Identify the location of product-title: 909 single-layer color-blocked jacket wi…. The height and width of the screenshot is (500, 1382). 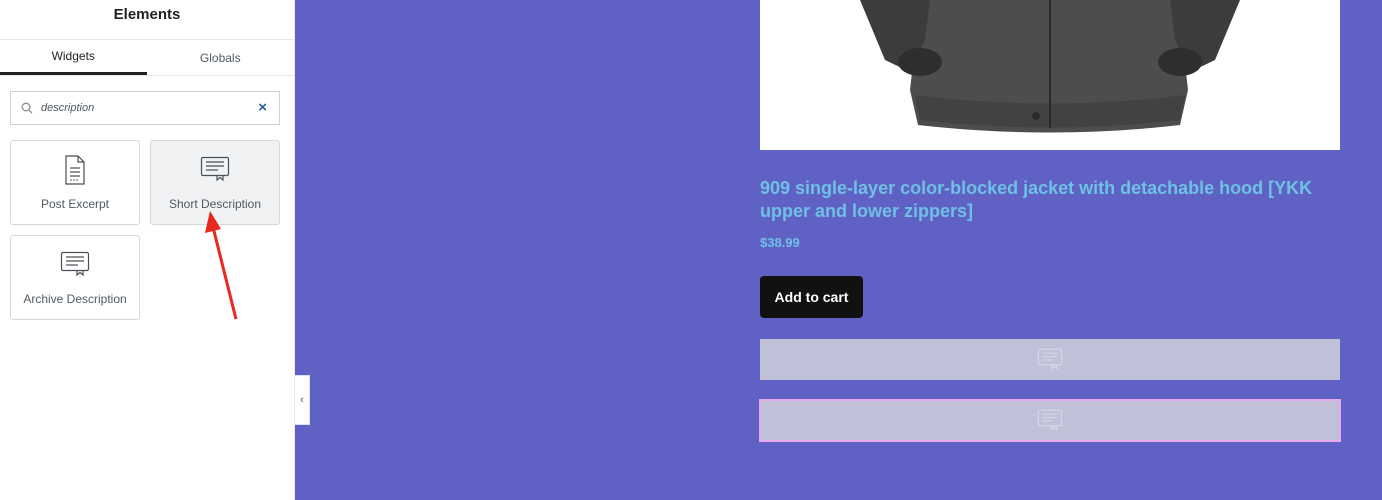
(1050, 200).